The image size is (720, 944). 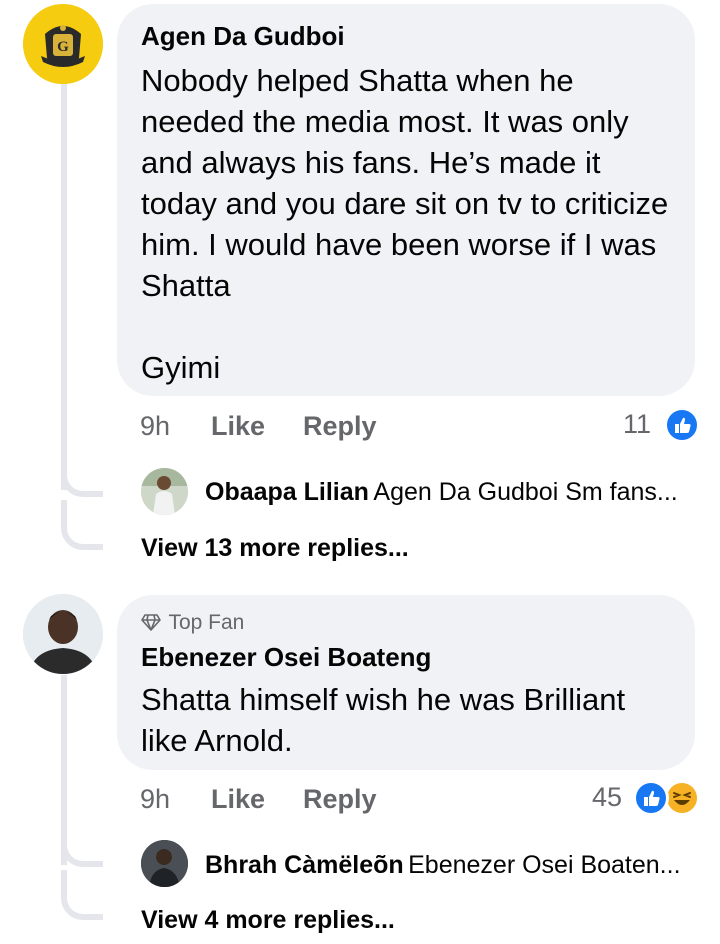 What do you see at coordinates (152, 625) in the screenshot?
I see `diamond-icon` at bounding box center [152, 625].